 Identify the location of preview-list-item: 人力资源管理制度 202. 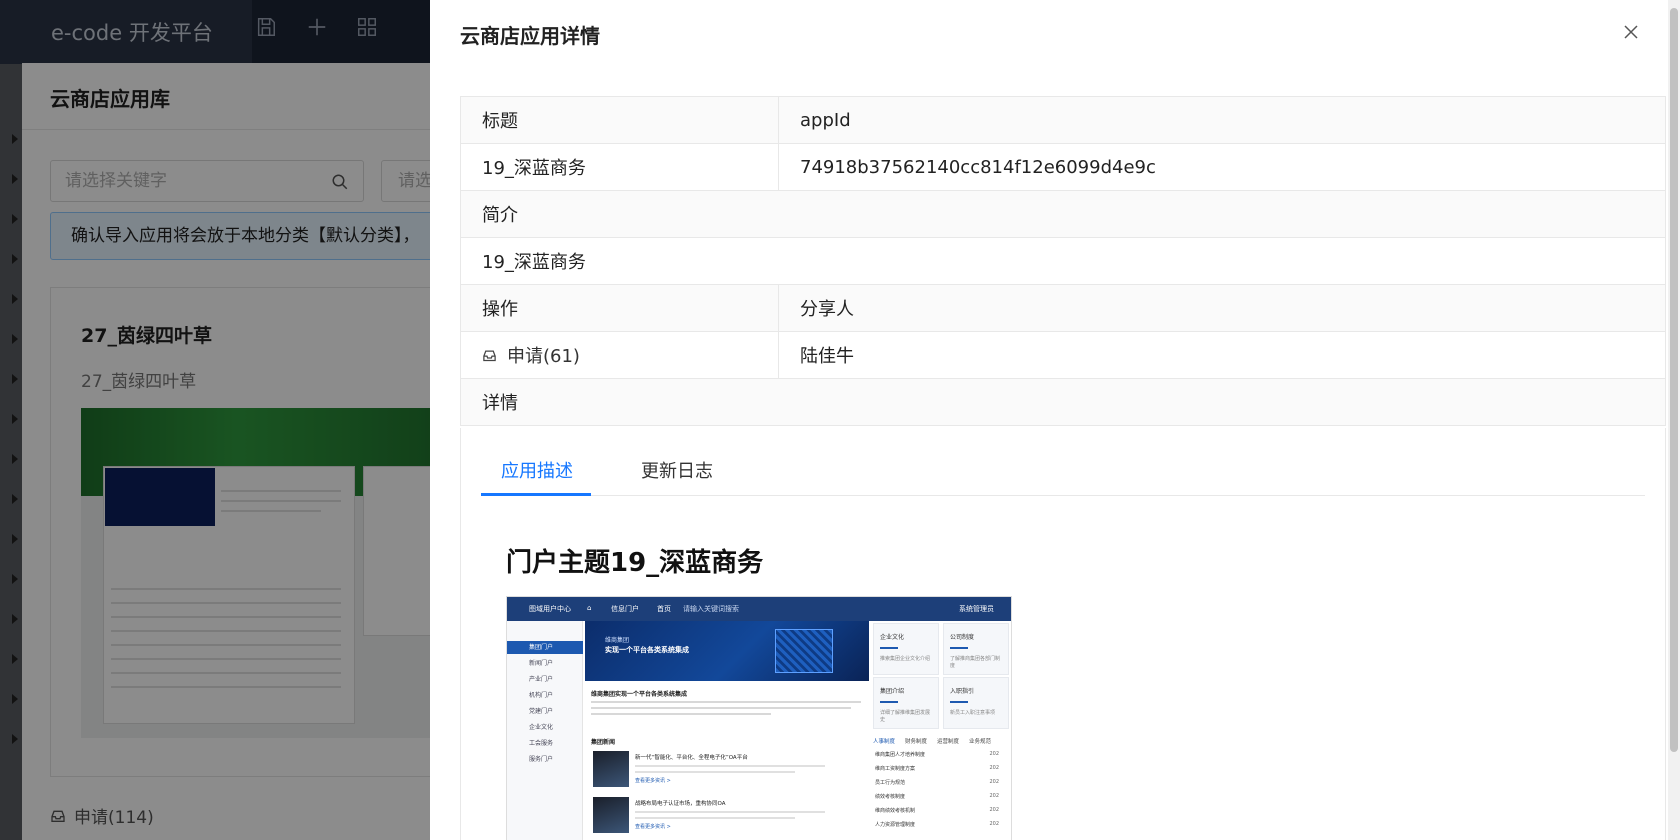
(937, 824).